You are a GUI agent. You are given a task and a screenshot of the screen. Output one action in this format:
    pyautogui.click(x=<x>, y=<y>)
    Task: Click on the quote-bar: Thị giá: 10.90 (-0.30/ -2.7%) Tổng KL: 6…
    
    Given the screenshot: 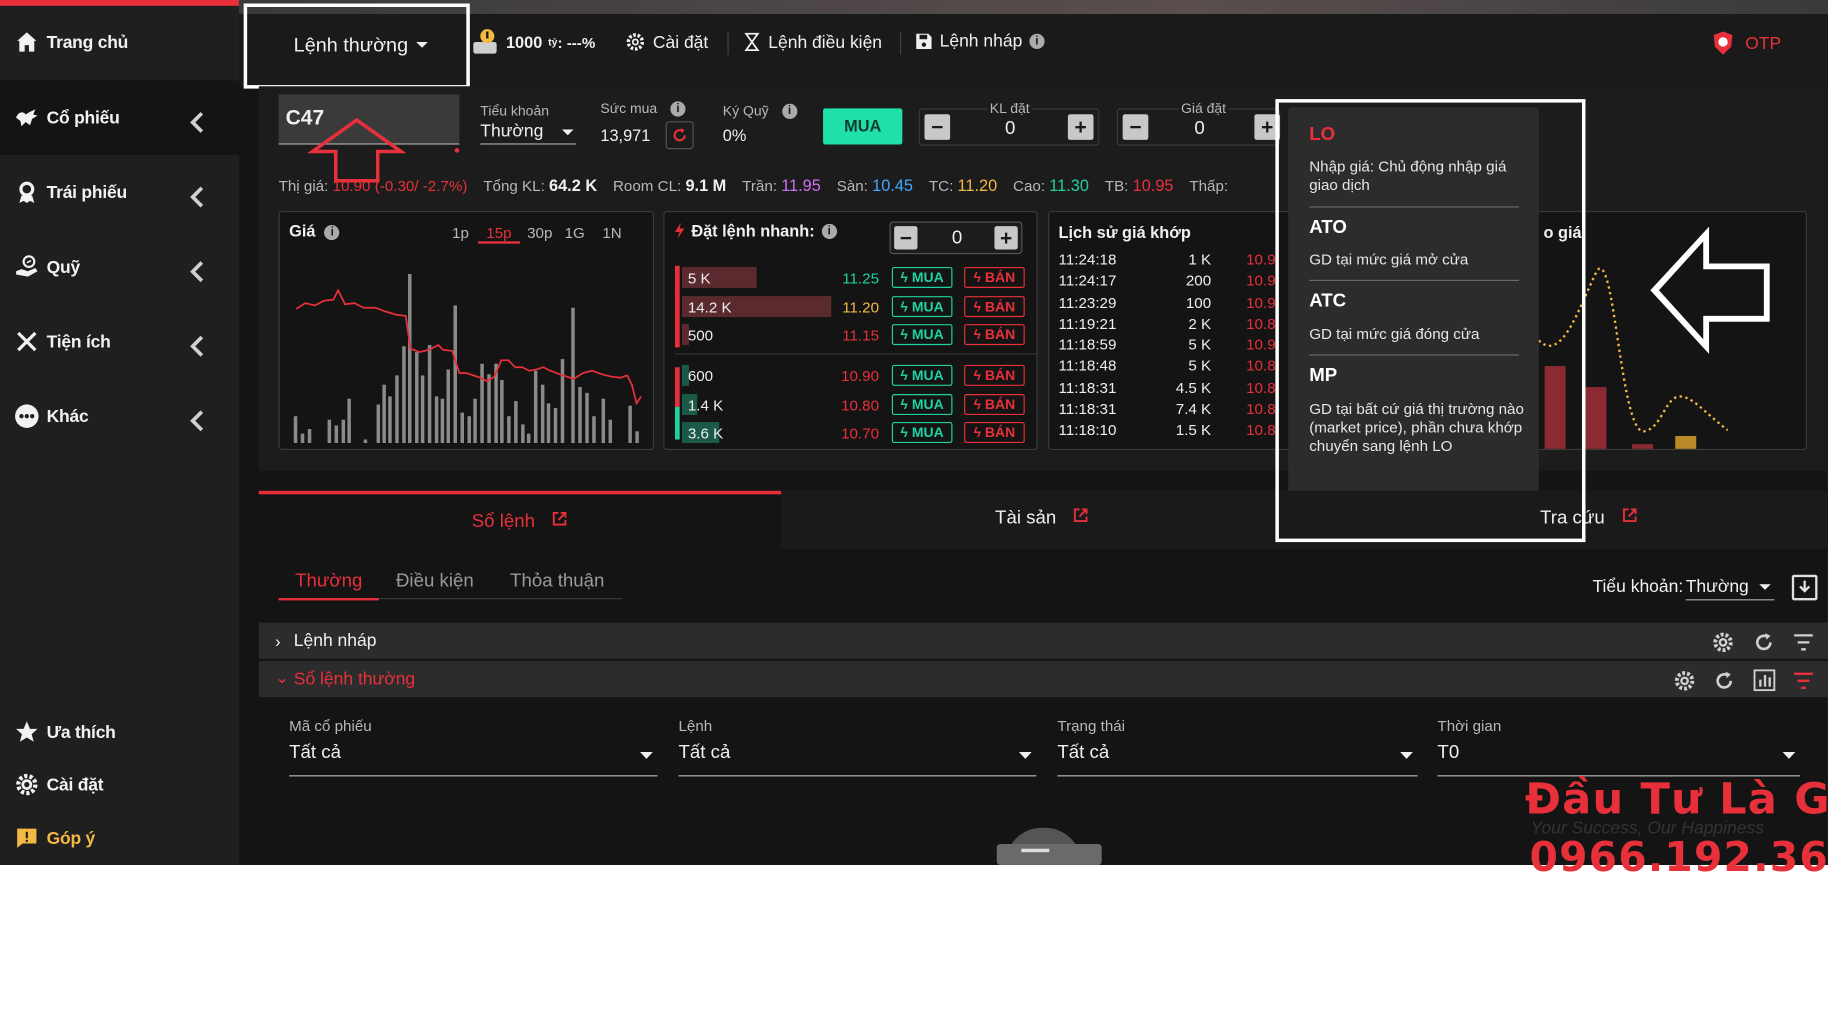 What is the action you would take?
    pyautogui.click(x=754, y=185)
    